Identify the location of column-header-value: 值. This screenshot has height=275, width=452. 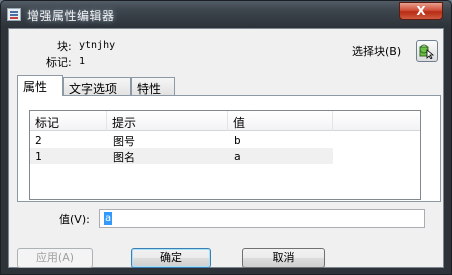
(280, 121).